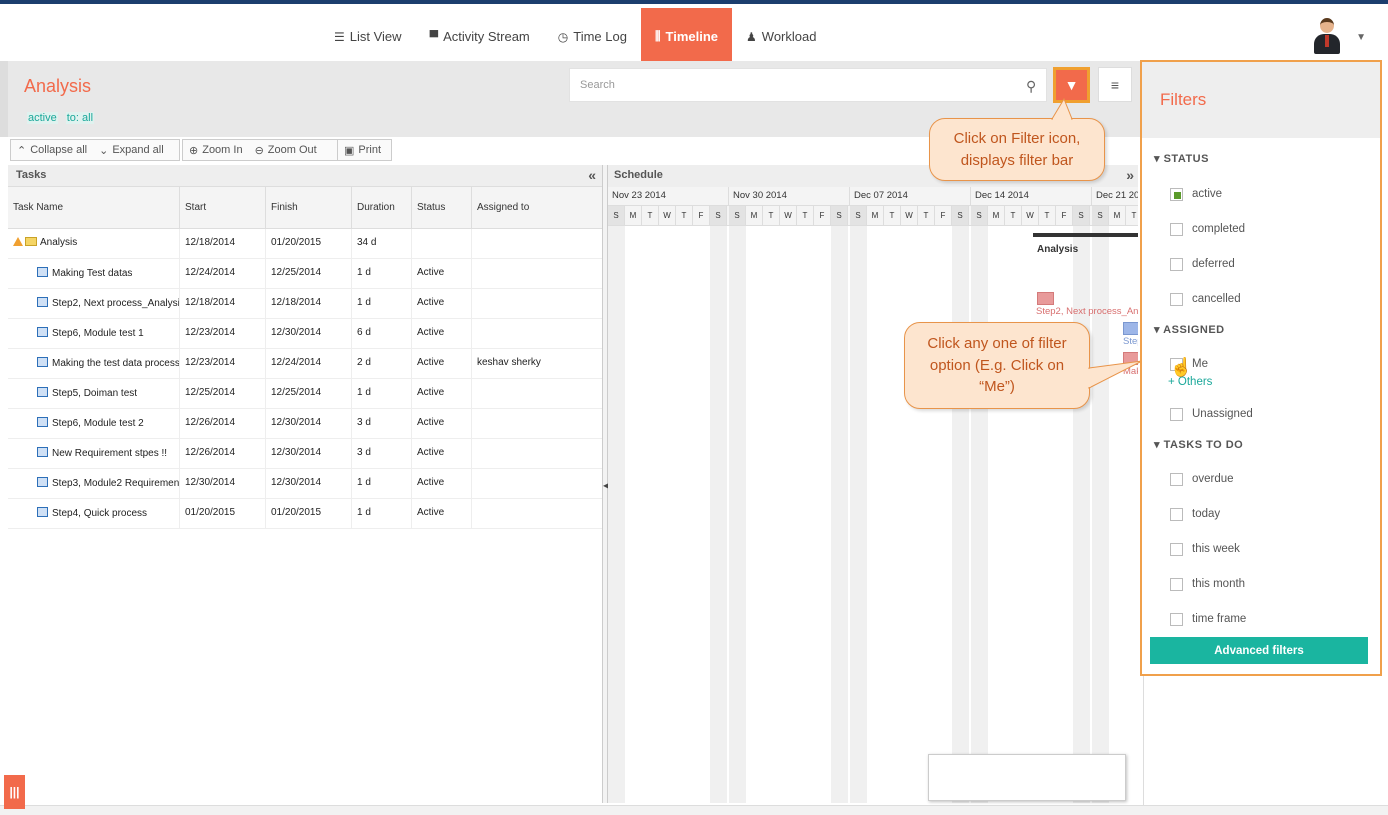 The width and height of the screenshot is (1388, 815). Describe the element at coordinates (1130, 341) in the screenshot. I see `gantt-bar-label: Step` at that location.